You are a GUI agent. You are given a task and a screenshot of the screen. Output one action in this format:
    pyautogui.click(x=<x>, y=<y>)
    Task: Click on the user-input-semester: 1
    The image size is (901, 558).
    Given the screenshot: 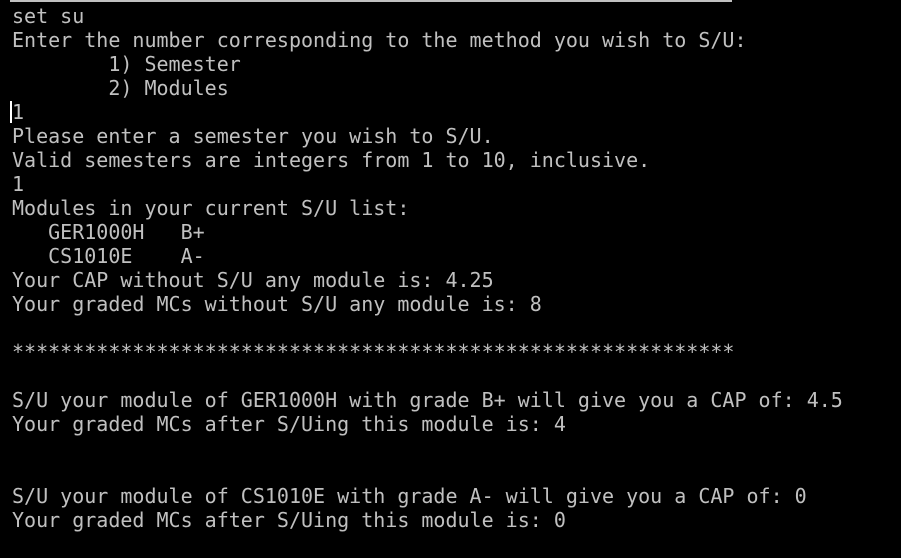 What is the action you would take?
    pyautogui.click(x=18, y=184)
    